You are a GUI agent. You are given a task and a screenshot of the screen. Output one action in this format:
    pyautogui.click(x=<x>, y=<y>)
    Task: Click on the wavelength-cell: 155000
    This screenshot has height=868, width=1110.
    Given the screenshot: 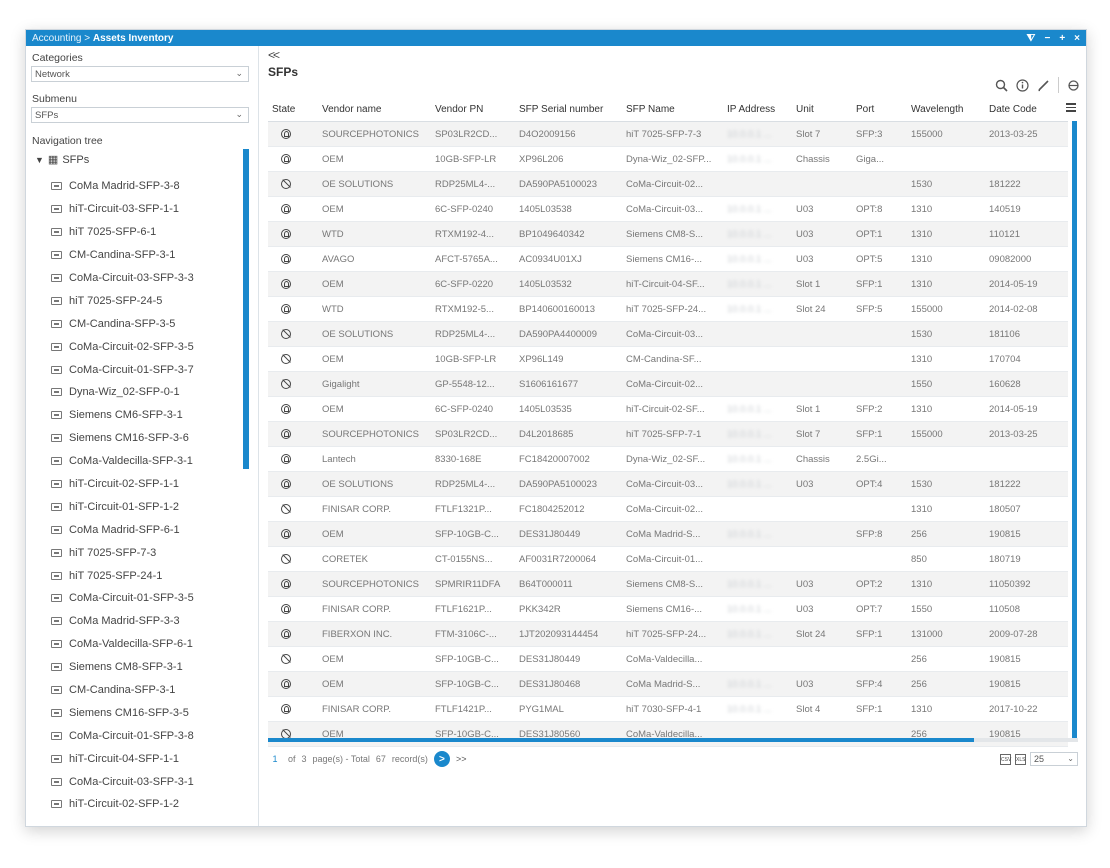 What is the action you would take?
    pyautogui.click(x=946, y=434)
    